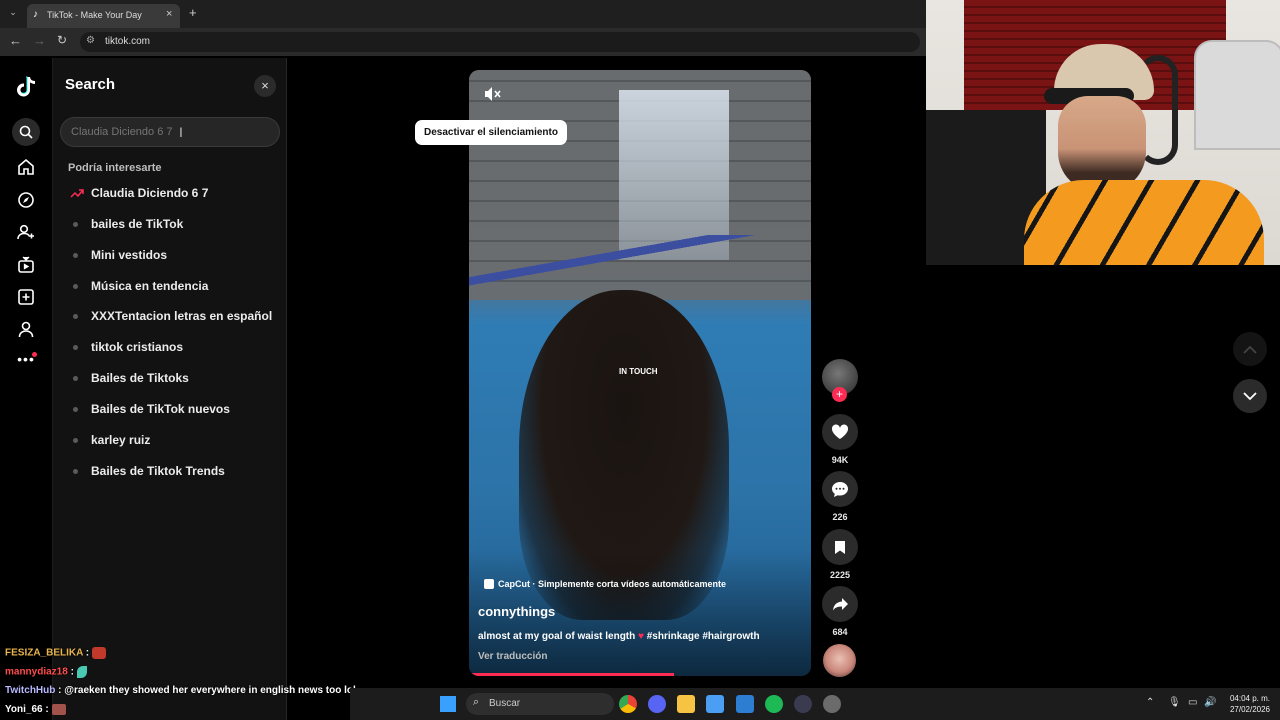 Image resolution: width=1280 pixels, height=720 pixels. I want to click on home-icon, so click(26, 167).